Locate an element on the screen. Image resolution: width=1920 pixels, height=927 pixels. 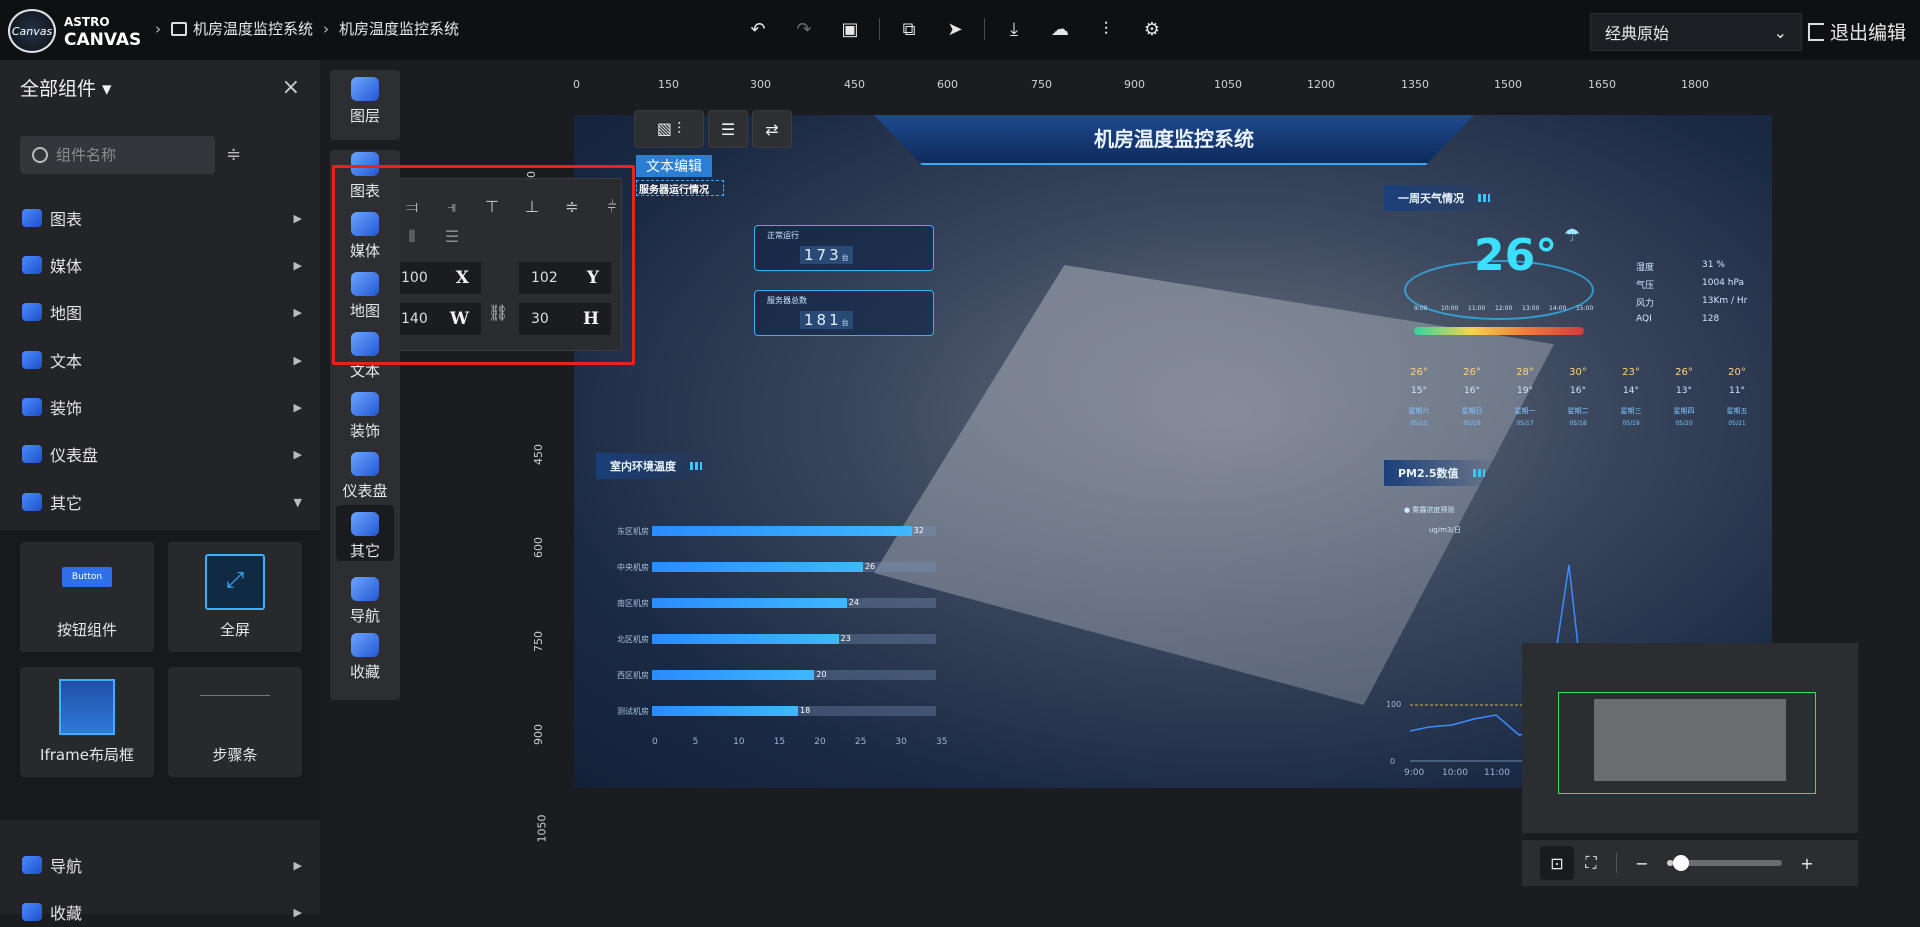
zoom-slider-knob is located at coordinates (1680, 863).